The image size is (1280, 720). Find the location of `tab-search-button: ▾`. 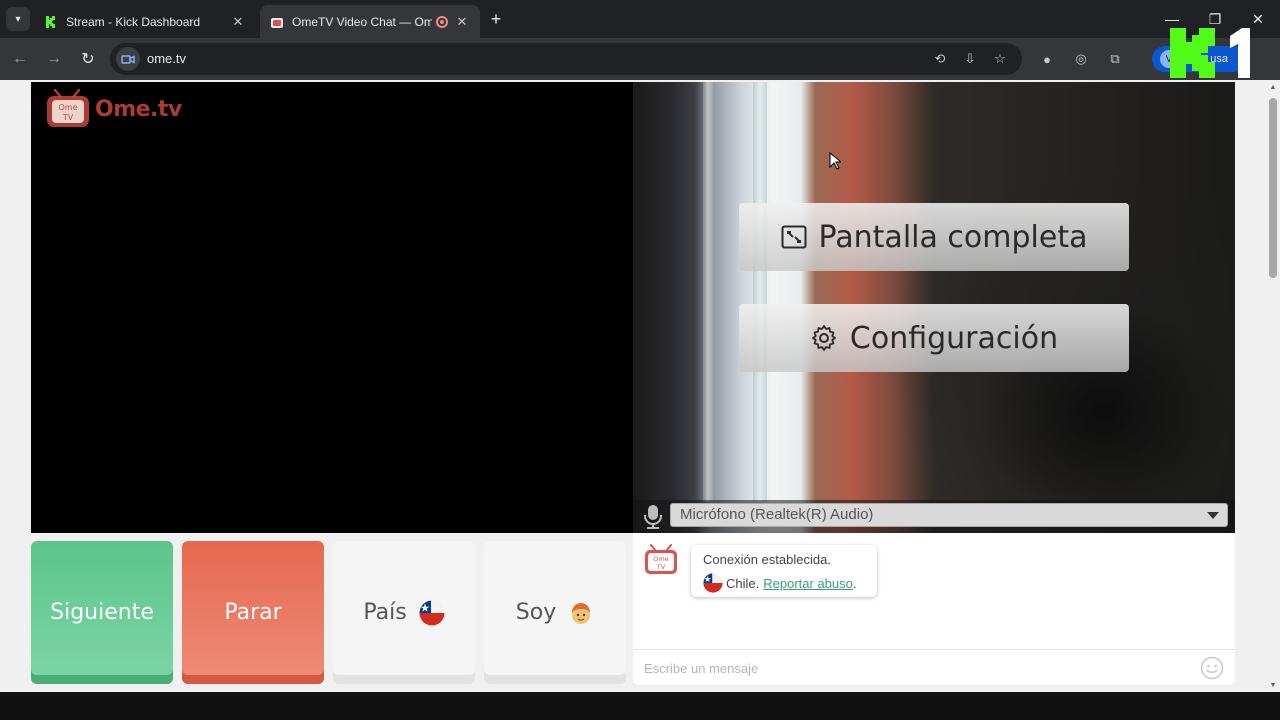

tab-search-button: ▾ is located at coordinates (18, 19).